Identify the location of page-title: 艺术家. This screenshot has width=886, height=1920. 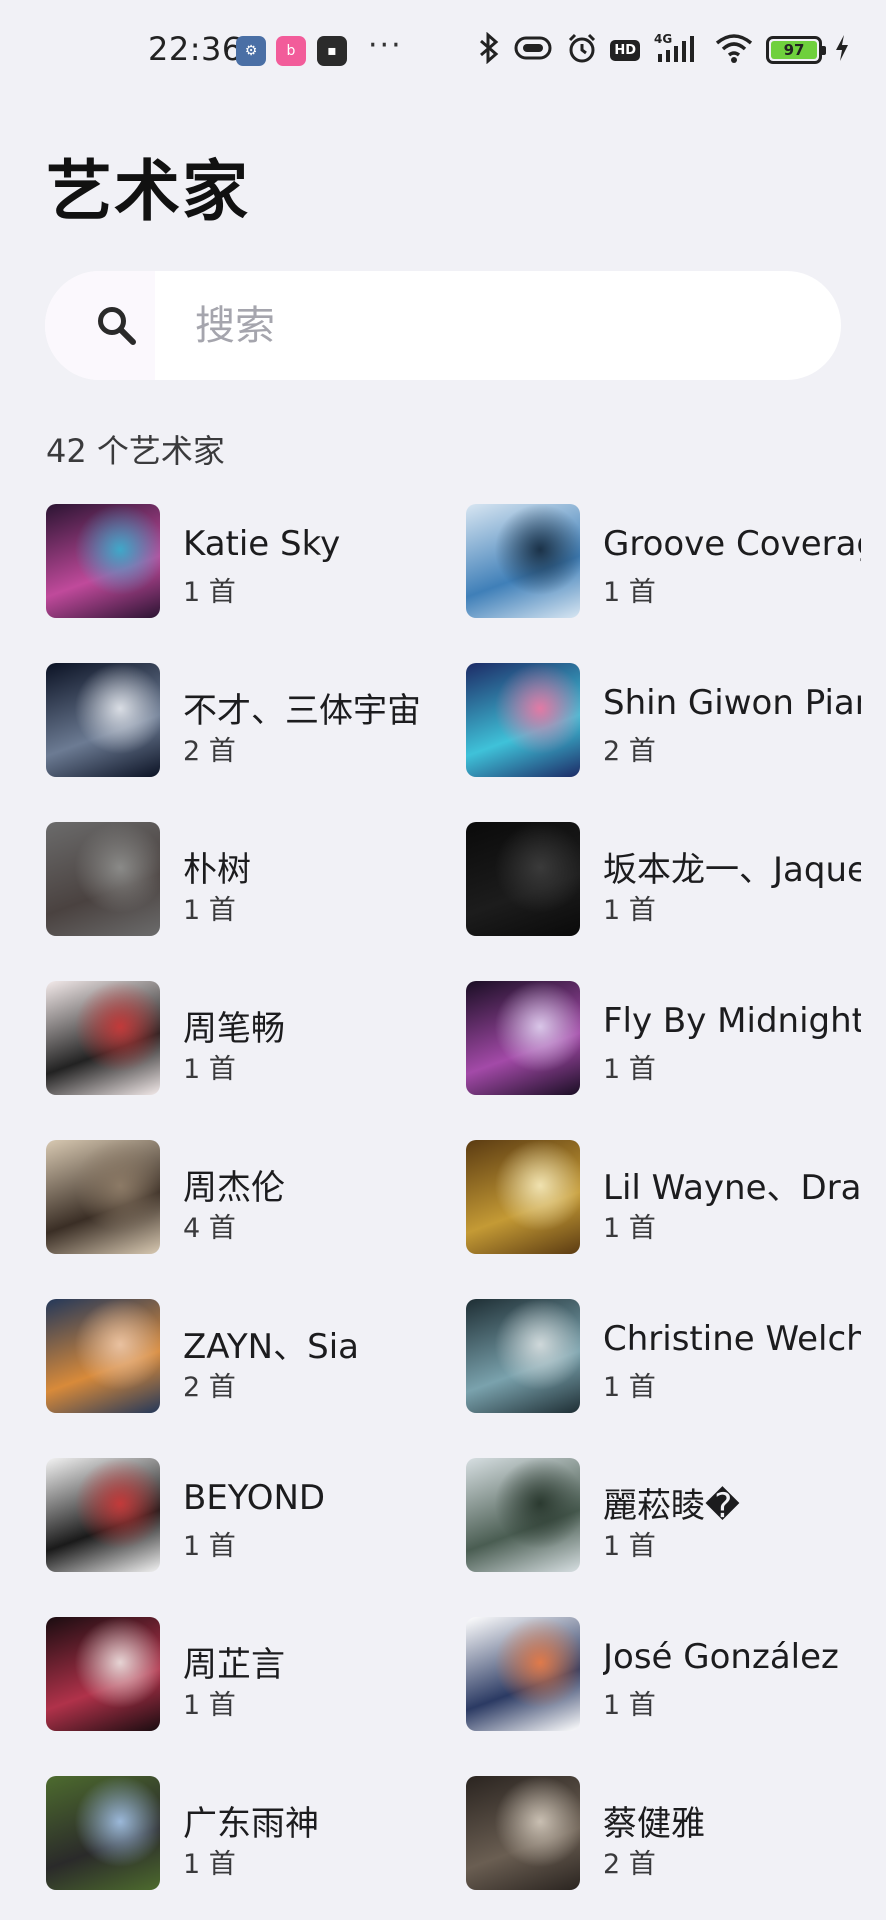
(148, 191).